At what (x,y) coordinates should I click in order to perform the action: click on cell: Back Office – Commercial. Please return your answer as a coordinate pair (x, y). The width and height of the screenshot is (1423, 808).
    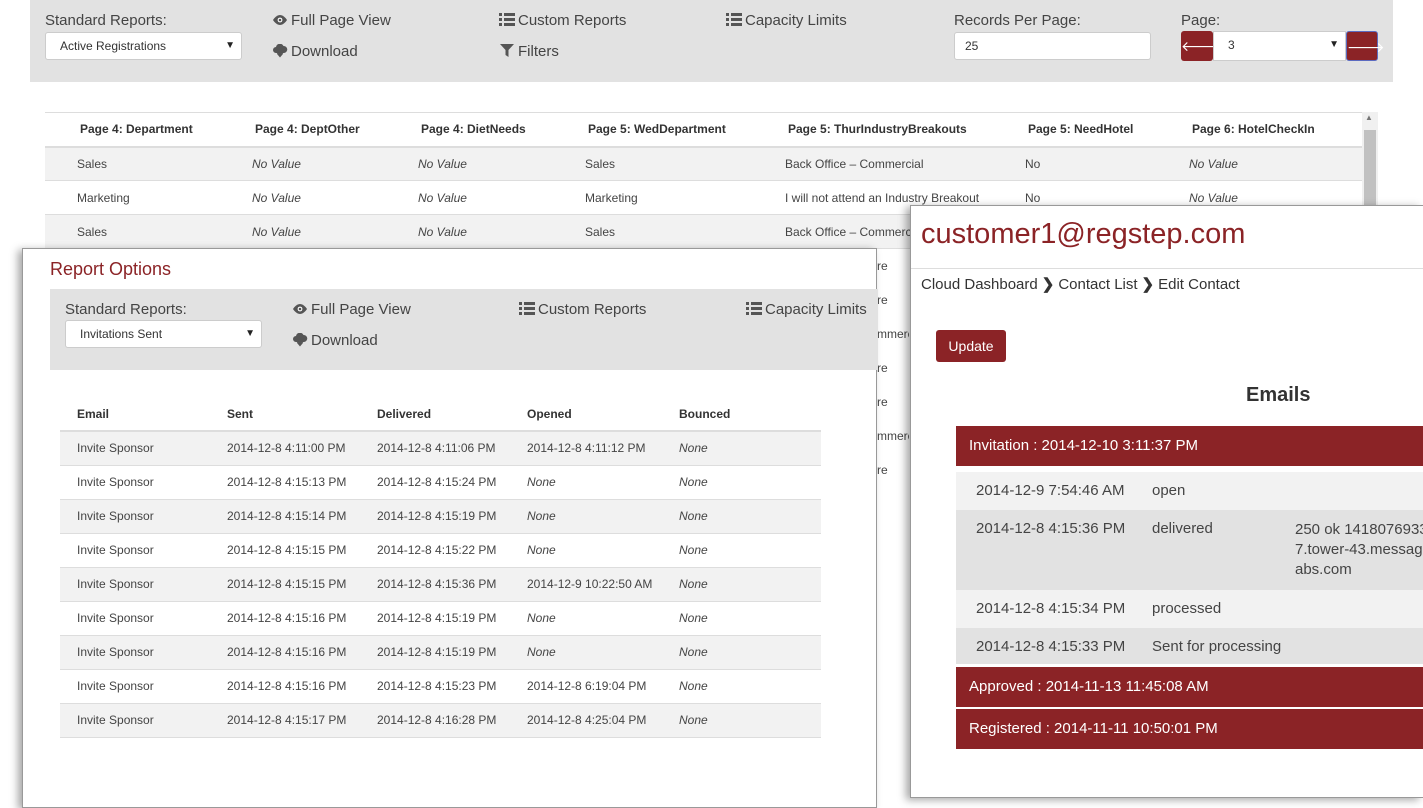
    Looking at the image, I should click on (905, 163).